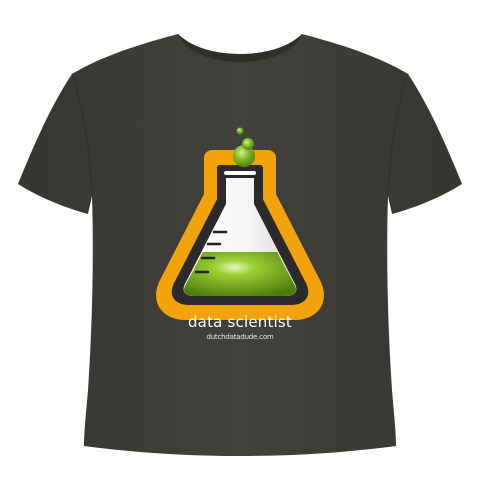 This screenshot has width=480, height=480. I want to click on flask-liquid, so click(240, 274).